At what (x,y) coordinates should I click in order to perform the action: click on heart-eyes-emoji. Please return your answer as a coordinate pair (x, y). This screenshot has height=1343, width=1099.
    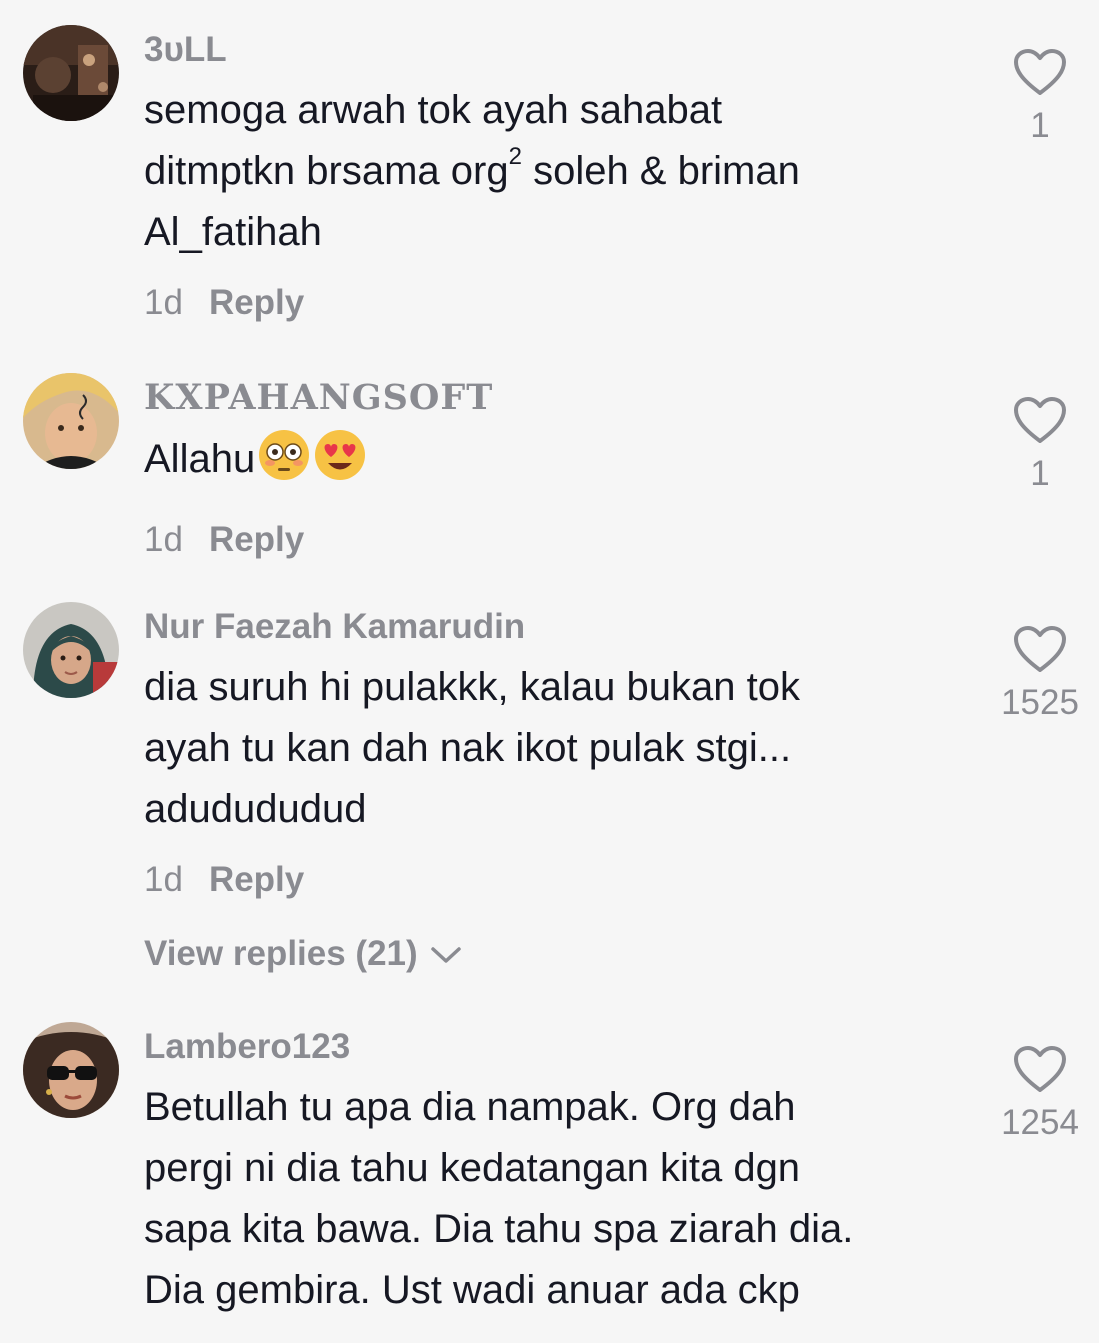
    Looking at the image, I should click on (340, 464).